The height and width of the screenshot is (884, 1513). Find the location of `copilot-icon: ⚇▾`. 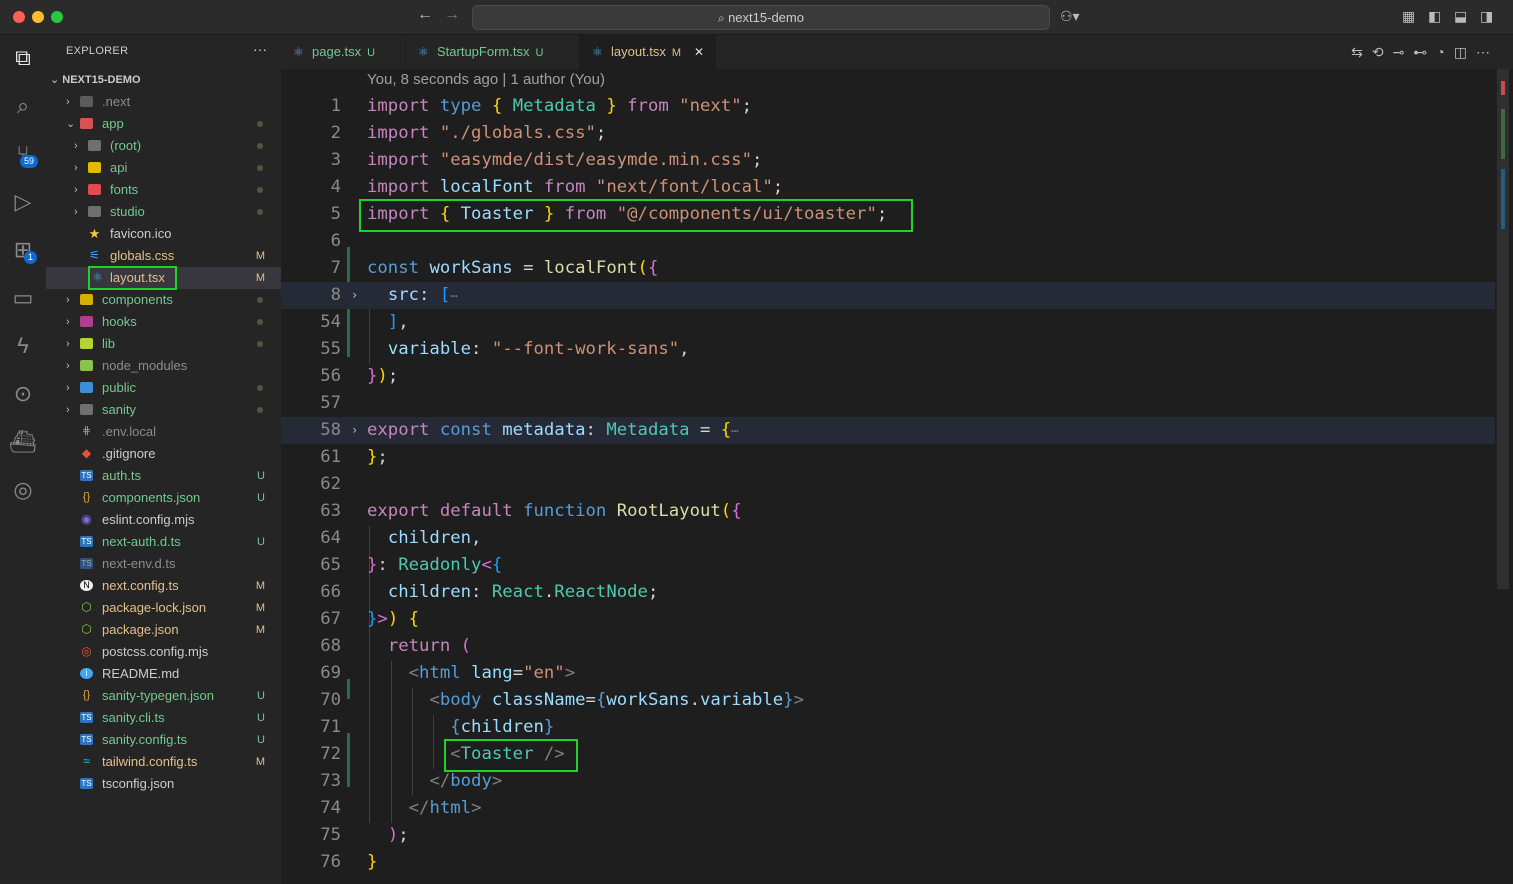

copilot-icon: ⚇▾ is located at coordinates (1070, 16).